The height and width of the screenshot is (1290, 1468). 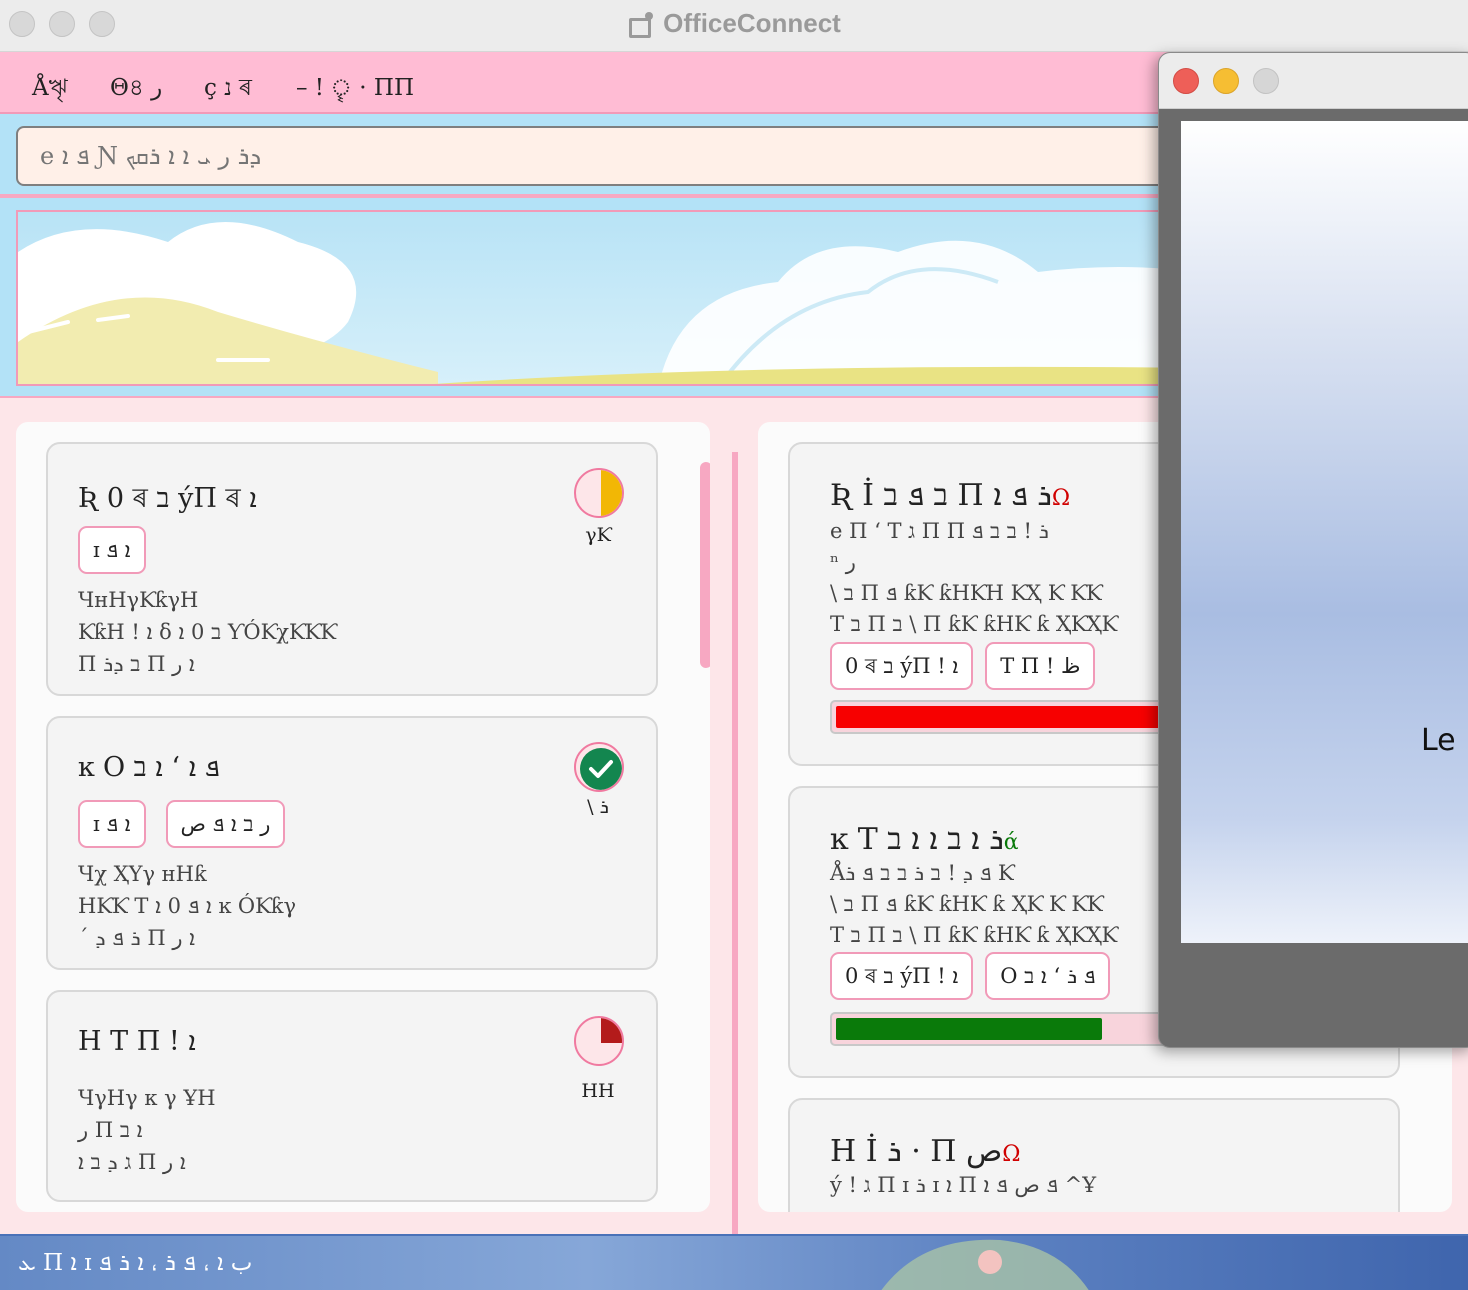 I want to click on task-chips: ɪ ܐ ܦ ر ב ܐ ܦ ص, so click(x=182, y=824).